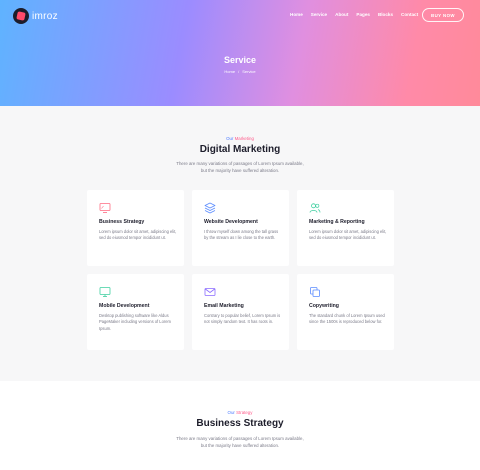  Describe the element at coordinates (244, 412) in the screenshot. I see `sublabel-part2: Strategy` at that location.